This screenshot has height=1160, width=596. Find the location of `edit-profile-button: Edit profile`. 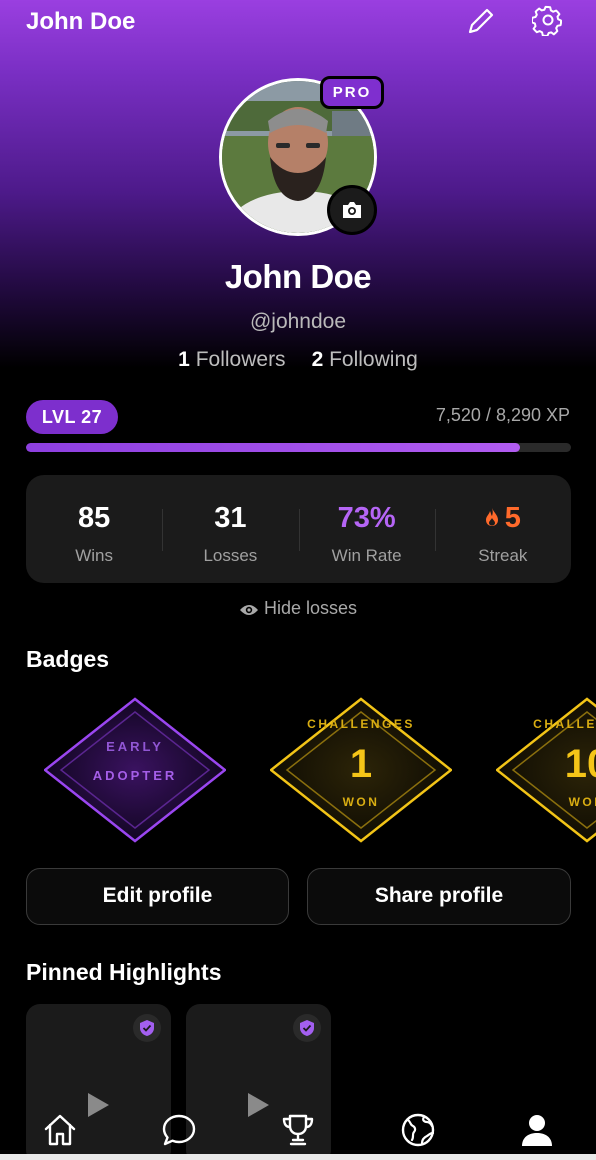

edit-profile-button: Edit profile is located at coordinates (157, 896).